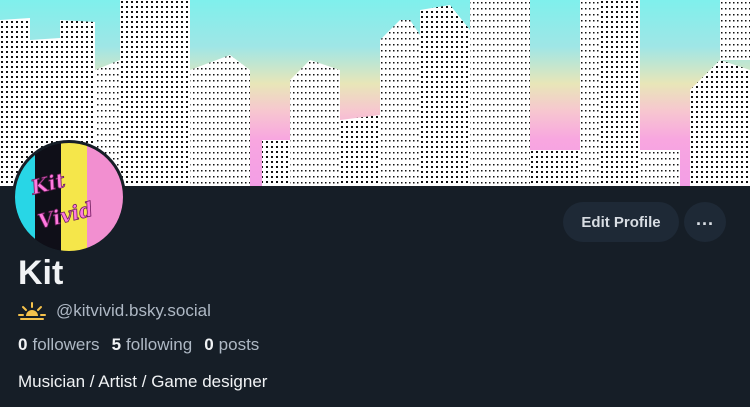 This screenshot has height=407, width=750. I want to click on followers-count: 0, so click(23, 344).